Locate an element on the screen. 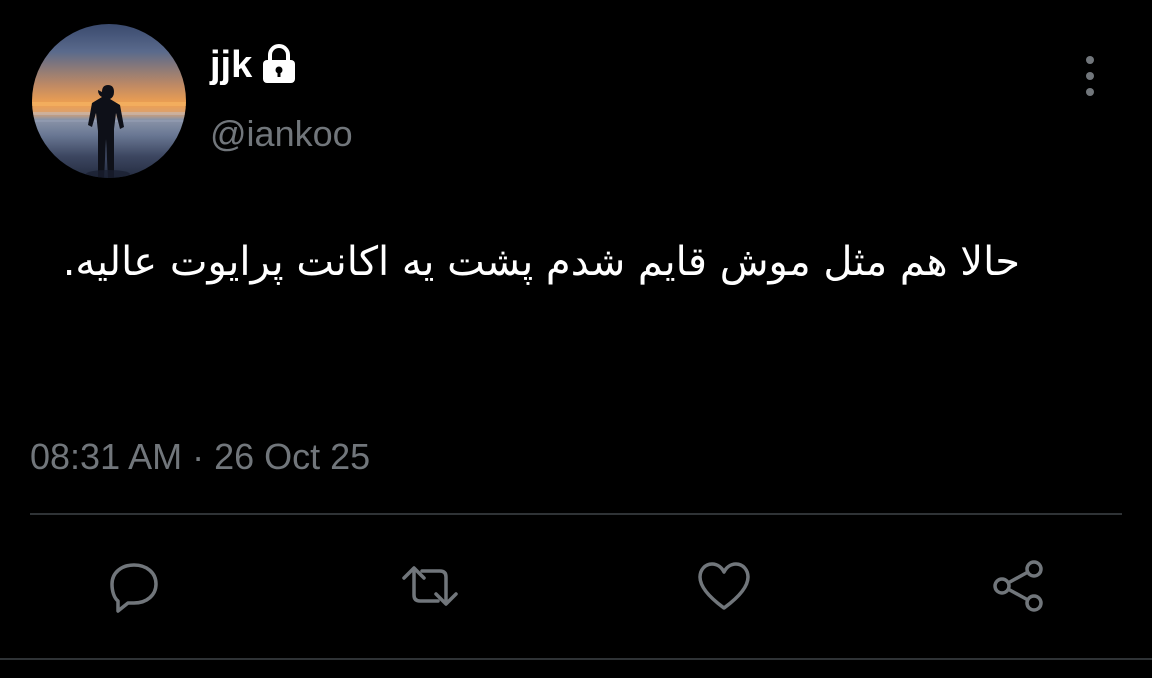 This screenshot has width=1152, height=678. share-icon is located at coordinates (1018, 586).